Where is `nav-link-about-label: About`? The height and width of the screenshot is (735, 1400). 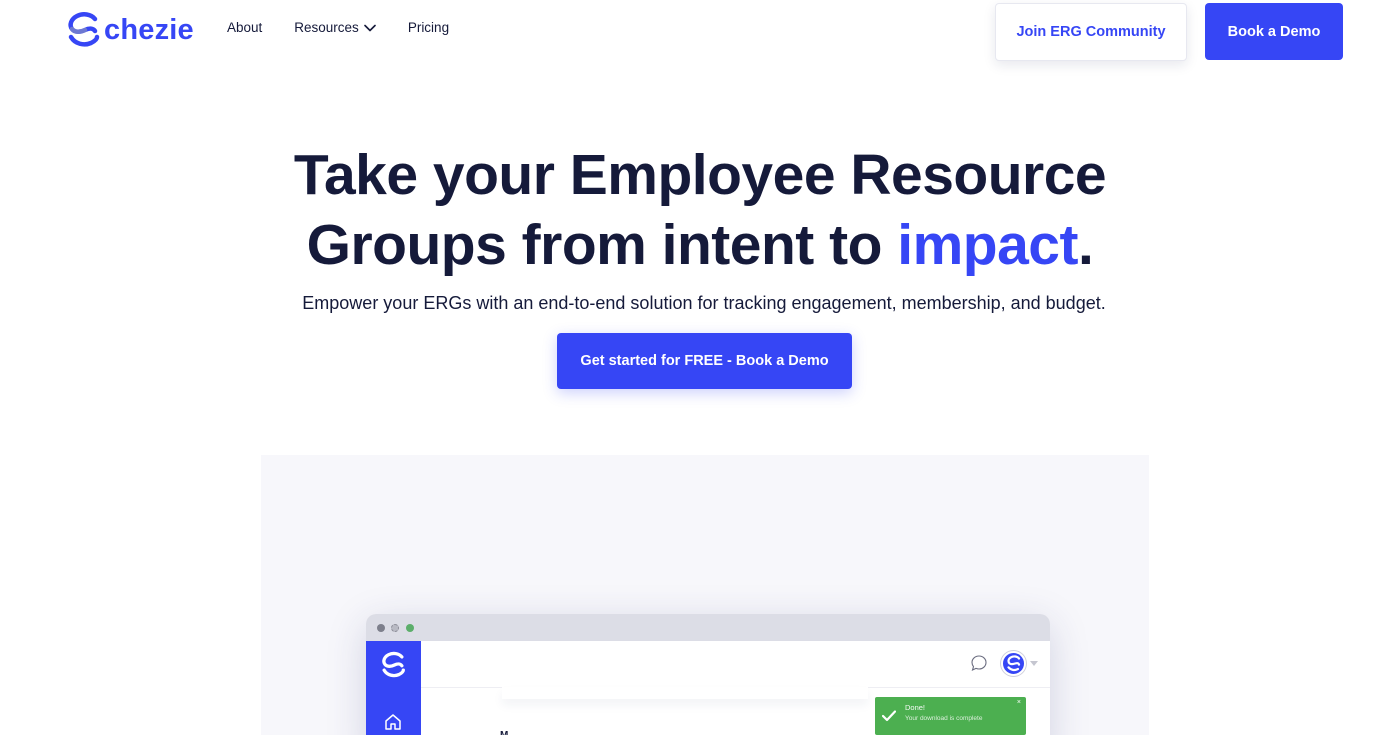 nav-link-about-label: About is located at coordinates (245, 27).